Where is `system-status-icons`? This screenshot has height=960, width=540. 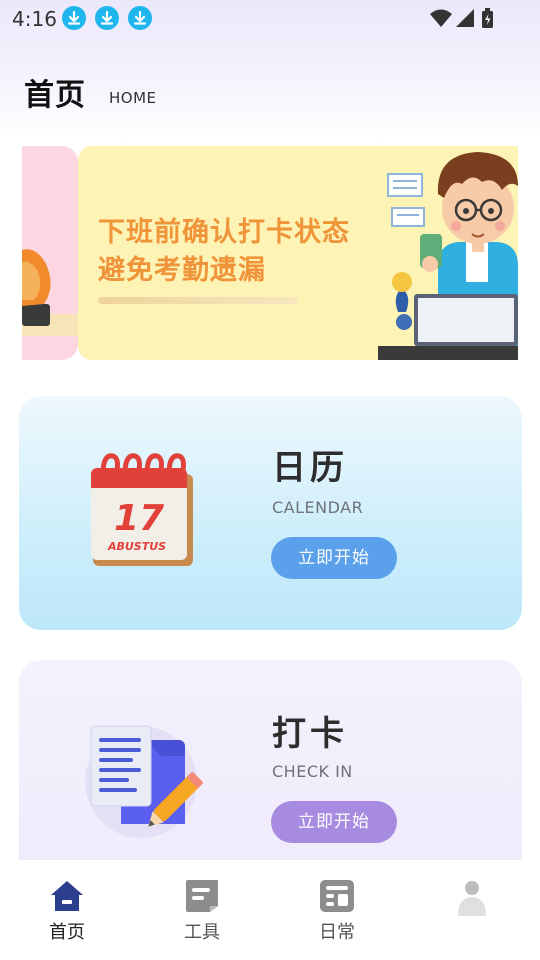
system-status-icons is located at coordinates (461, 18).